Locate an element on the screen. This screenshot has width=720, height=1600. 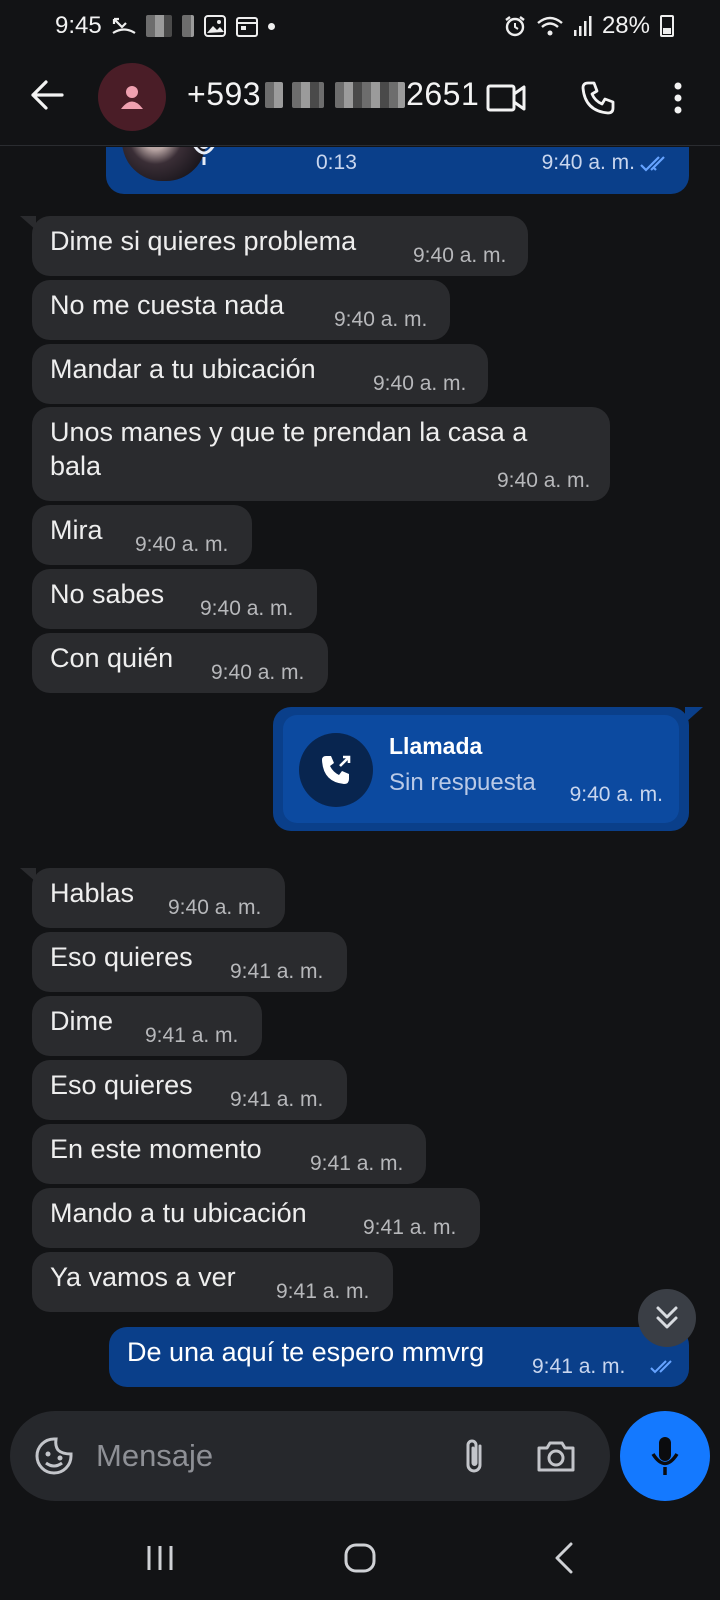
video-call-icon is located at coordinates (506, 98).